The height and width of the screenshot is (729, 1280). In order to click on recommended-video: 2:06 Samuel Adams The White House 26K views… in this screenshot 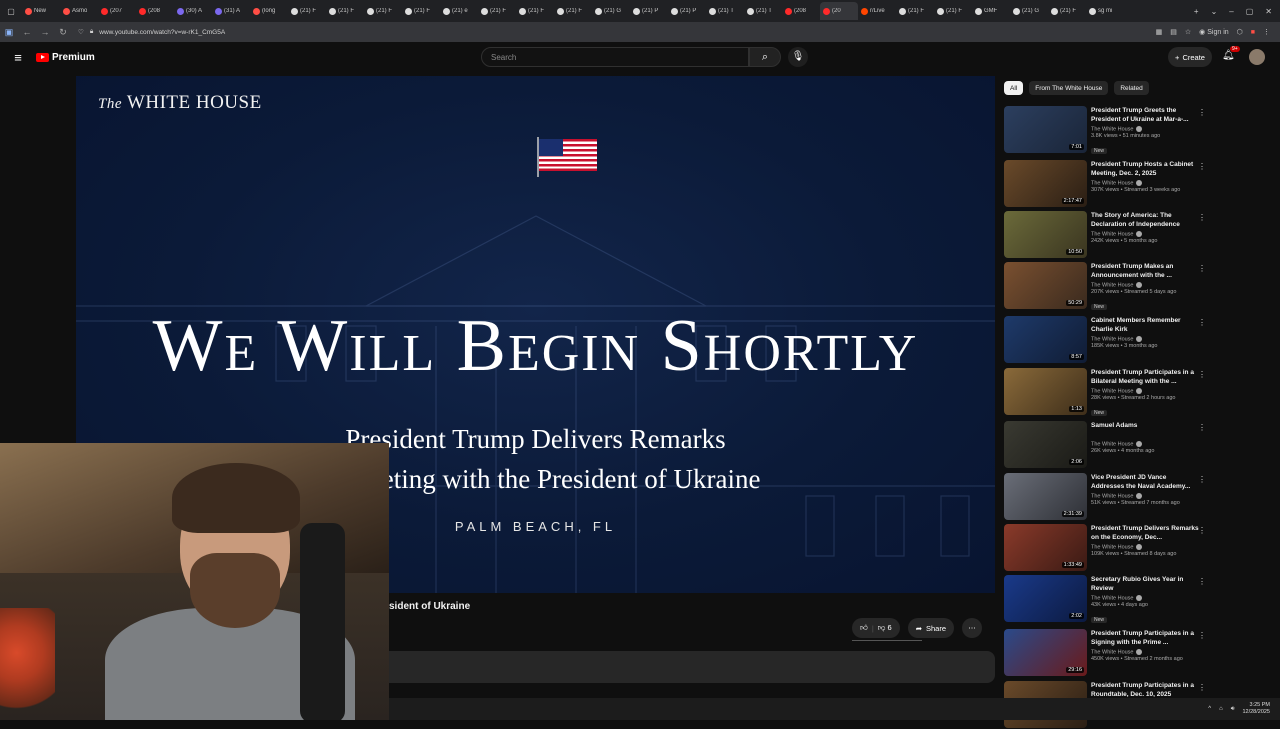, I will do `click(1106, 445)`.